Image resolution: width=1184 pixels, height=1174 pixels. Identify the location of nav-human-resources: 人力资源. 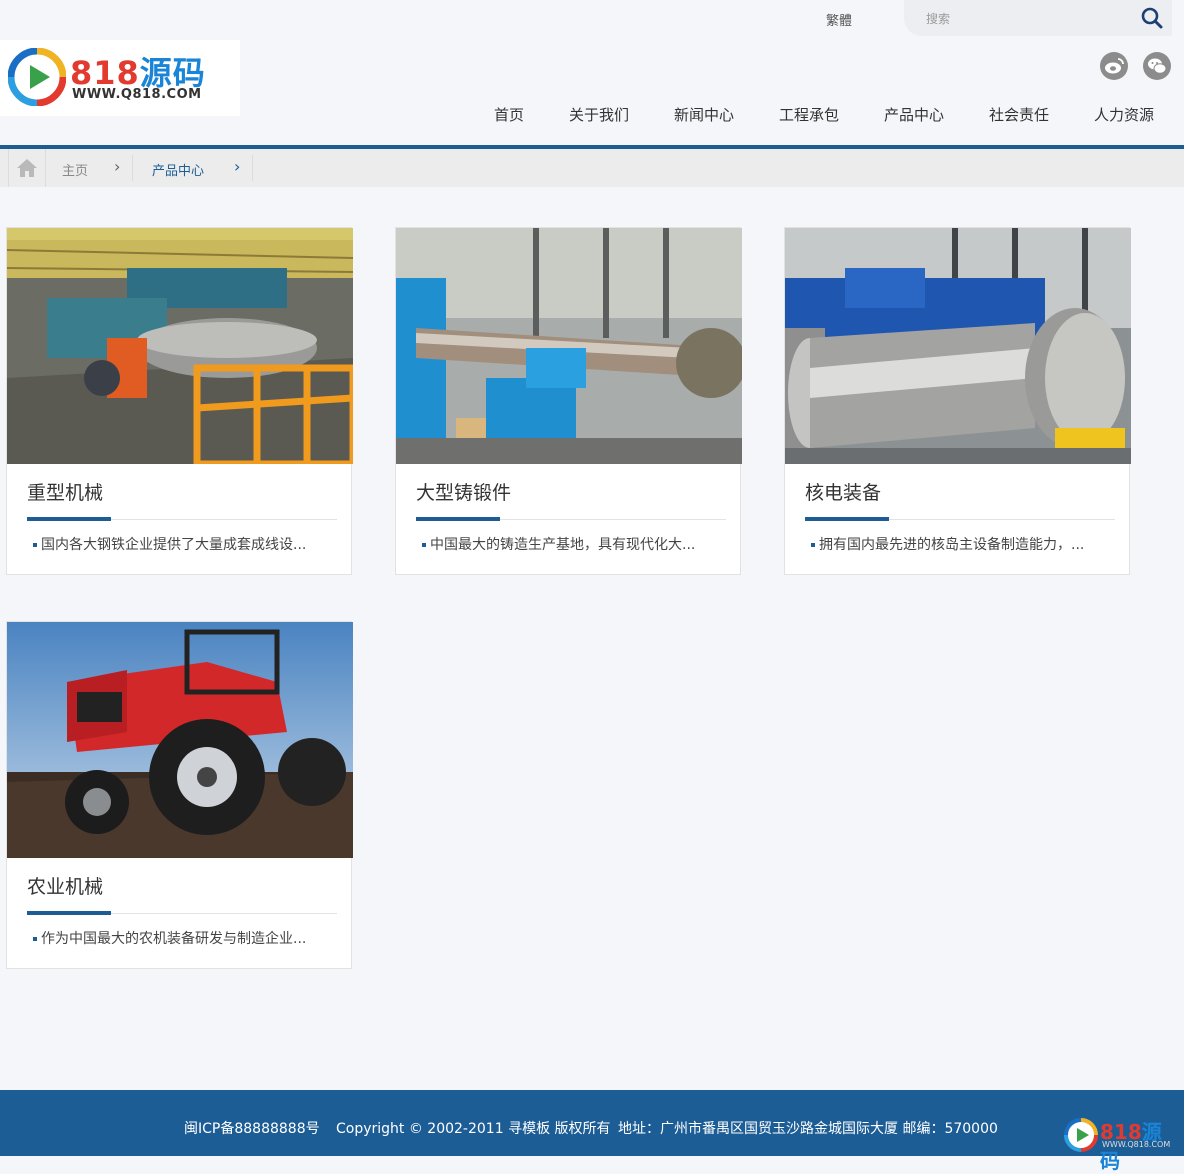
(1124, 114).